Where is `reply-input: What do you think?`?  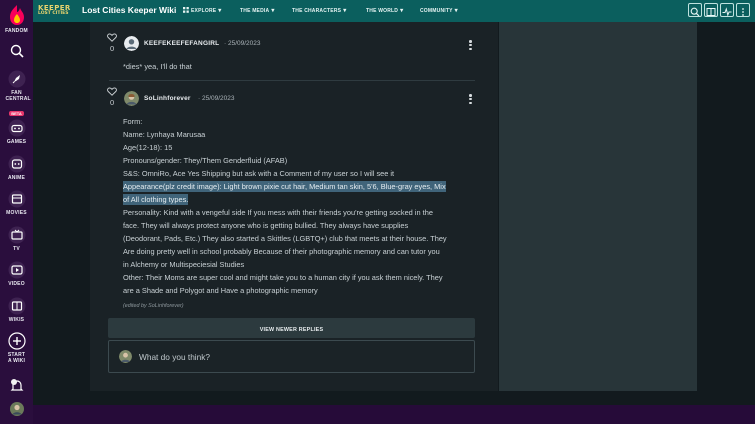
reply-input: What do you think? is located at coordinates (291, 356).